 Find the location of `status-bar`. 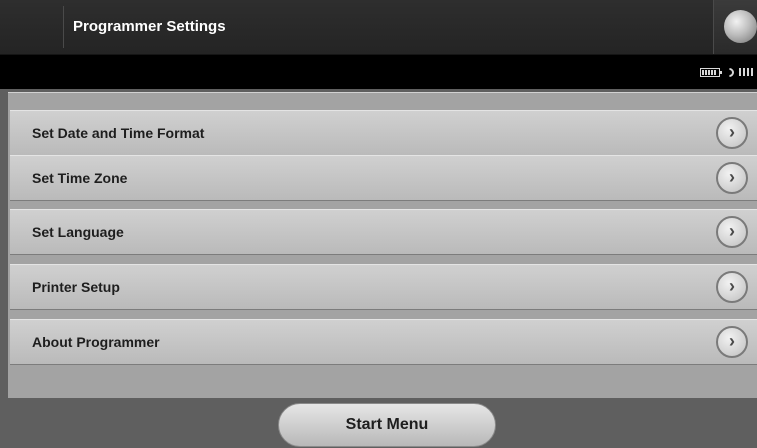

status-bar is located at coordinates (378, 72).